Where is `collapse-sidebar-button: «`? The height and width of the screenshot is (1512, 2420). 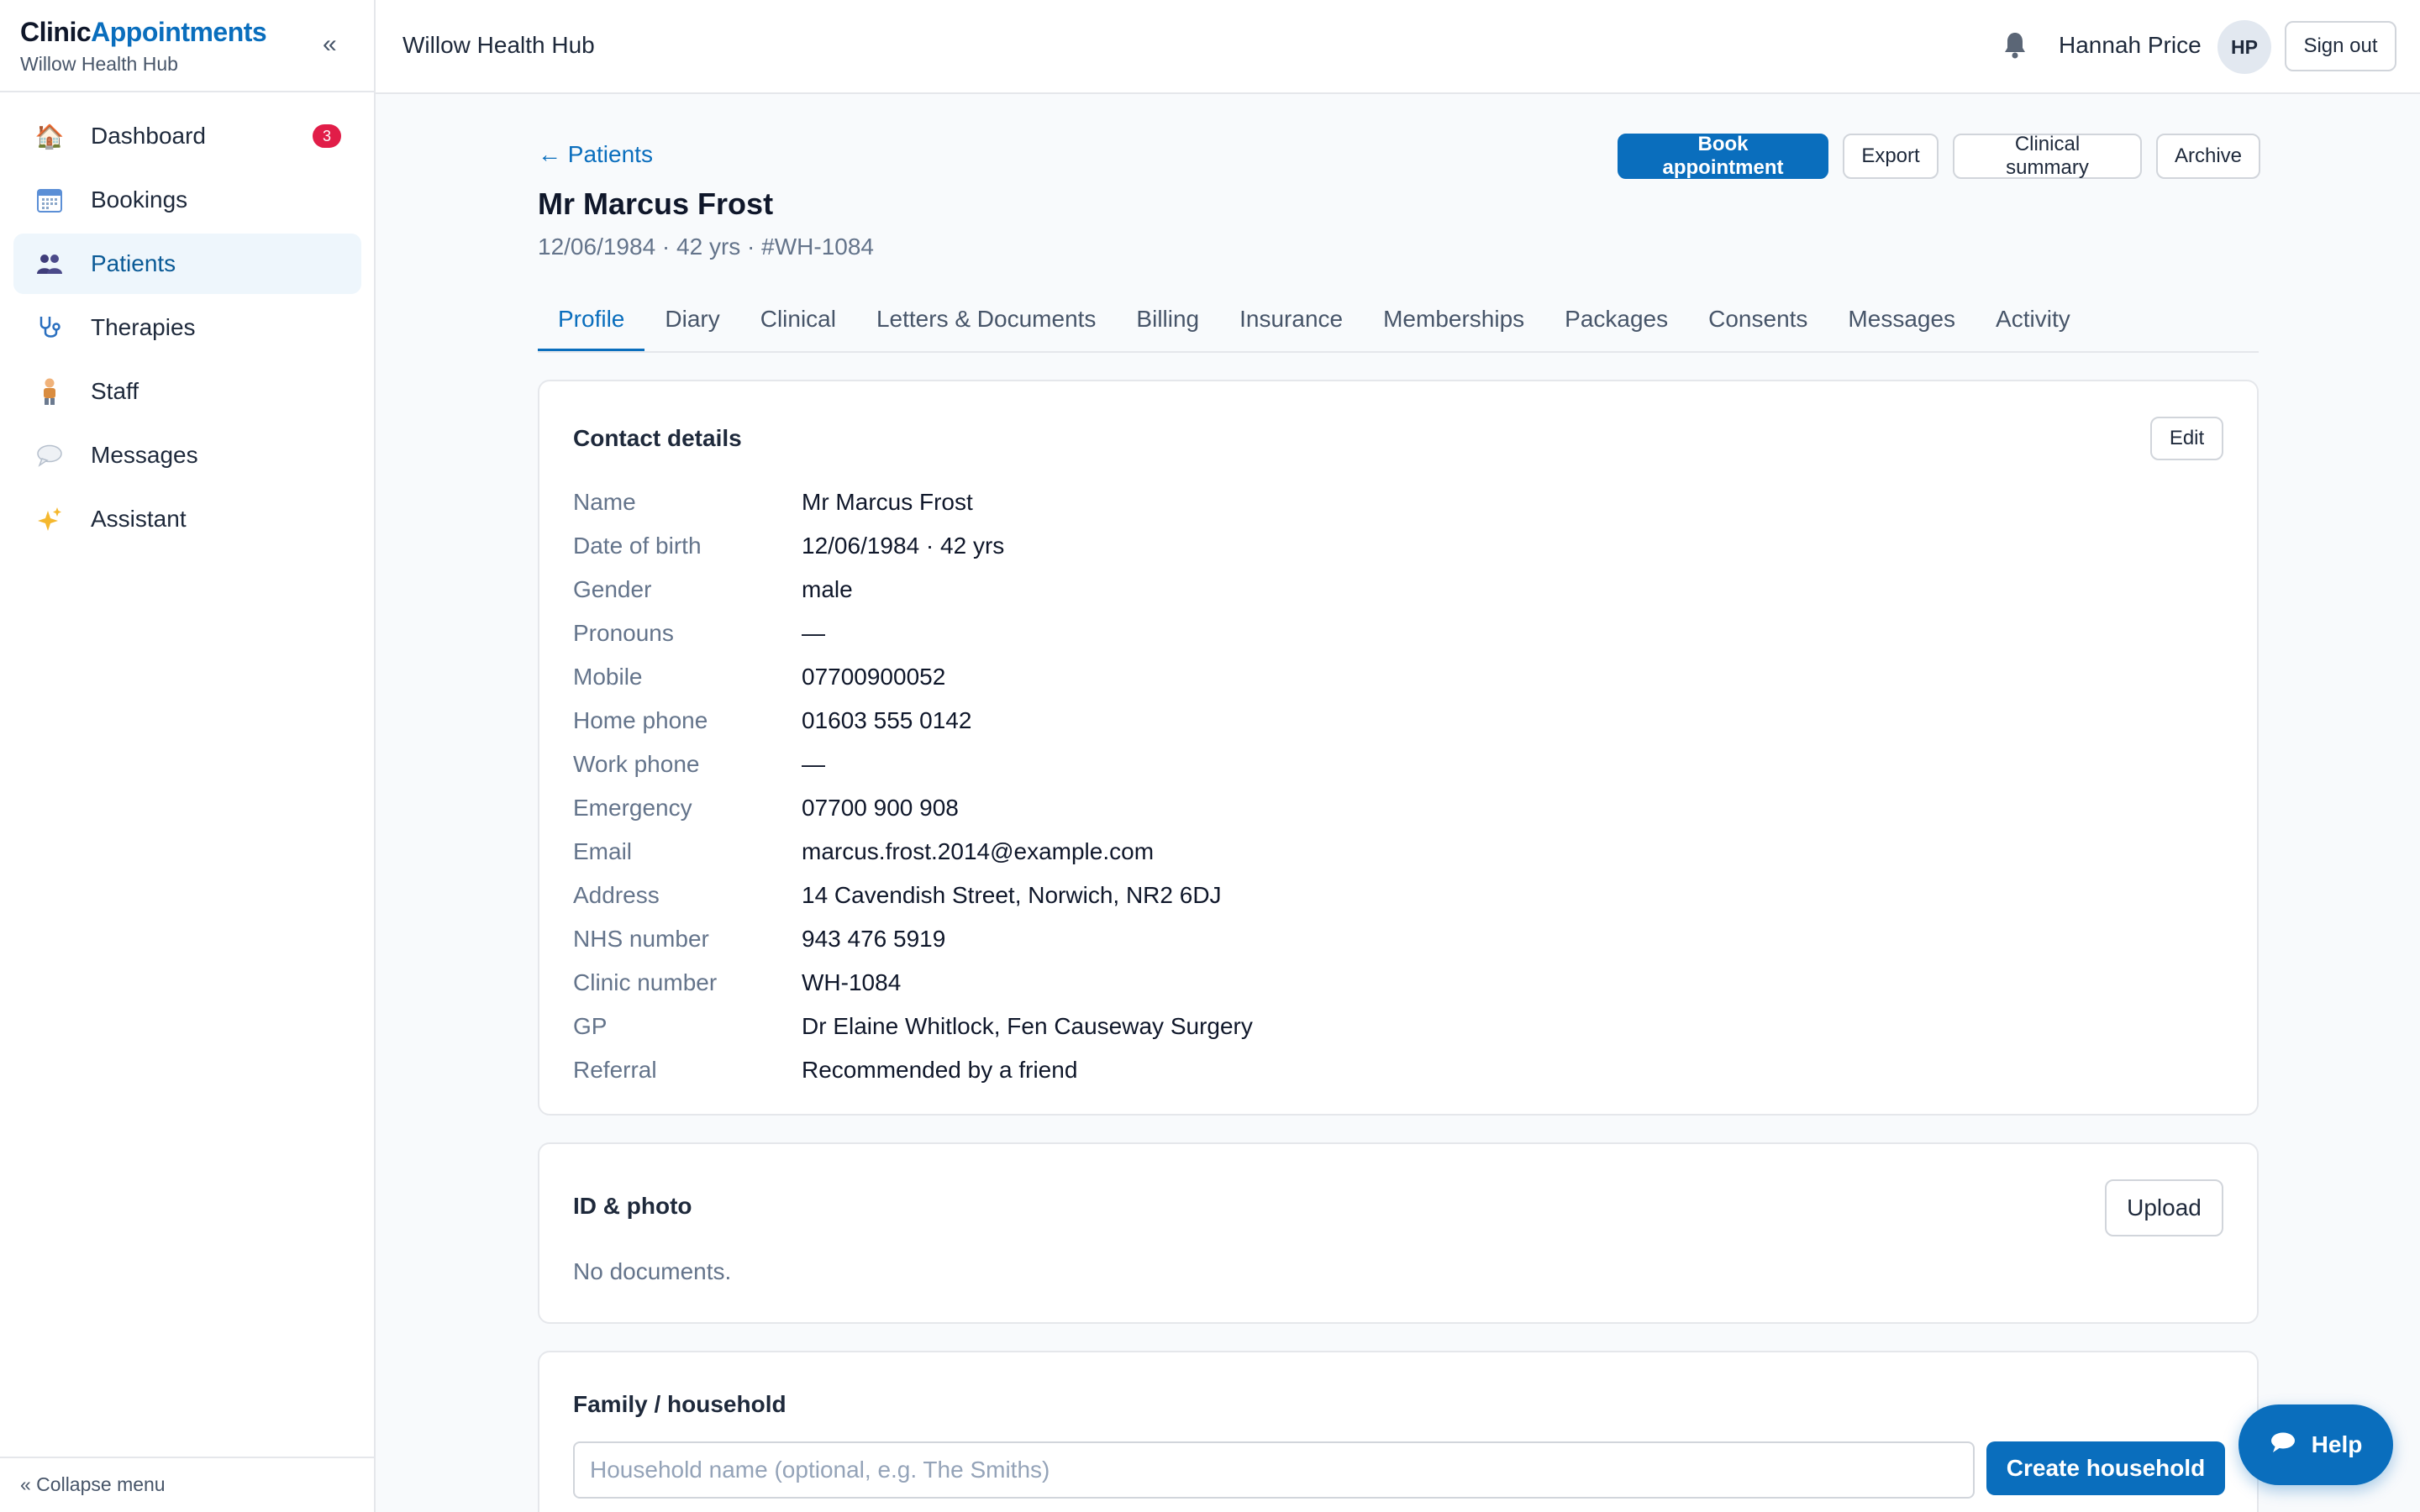
collapse-sidebar-button: « is located at coordinates (330, 44).